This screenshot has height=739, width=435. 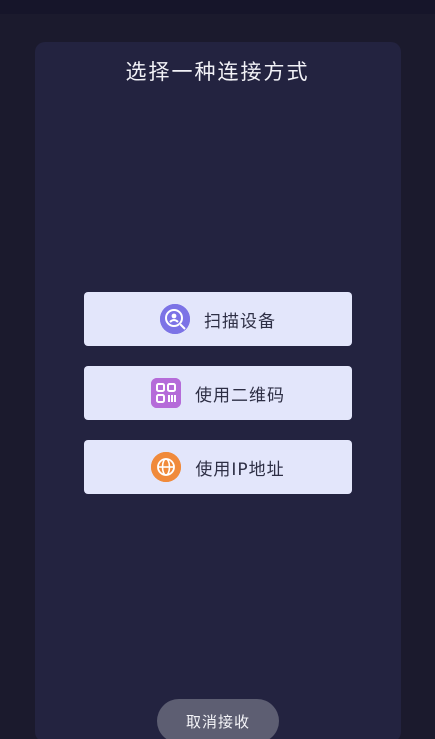 I want to click on status-bar-area, so click(x=217, y=7).